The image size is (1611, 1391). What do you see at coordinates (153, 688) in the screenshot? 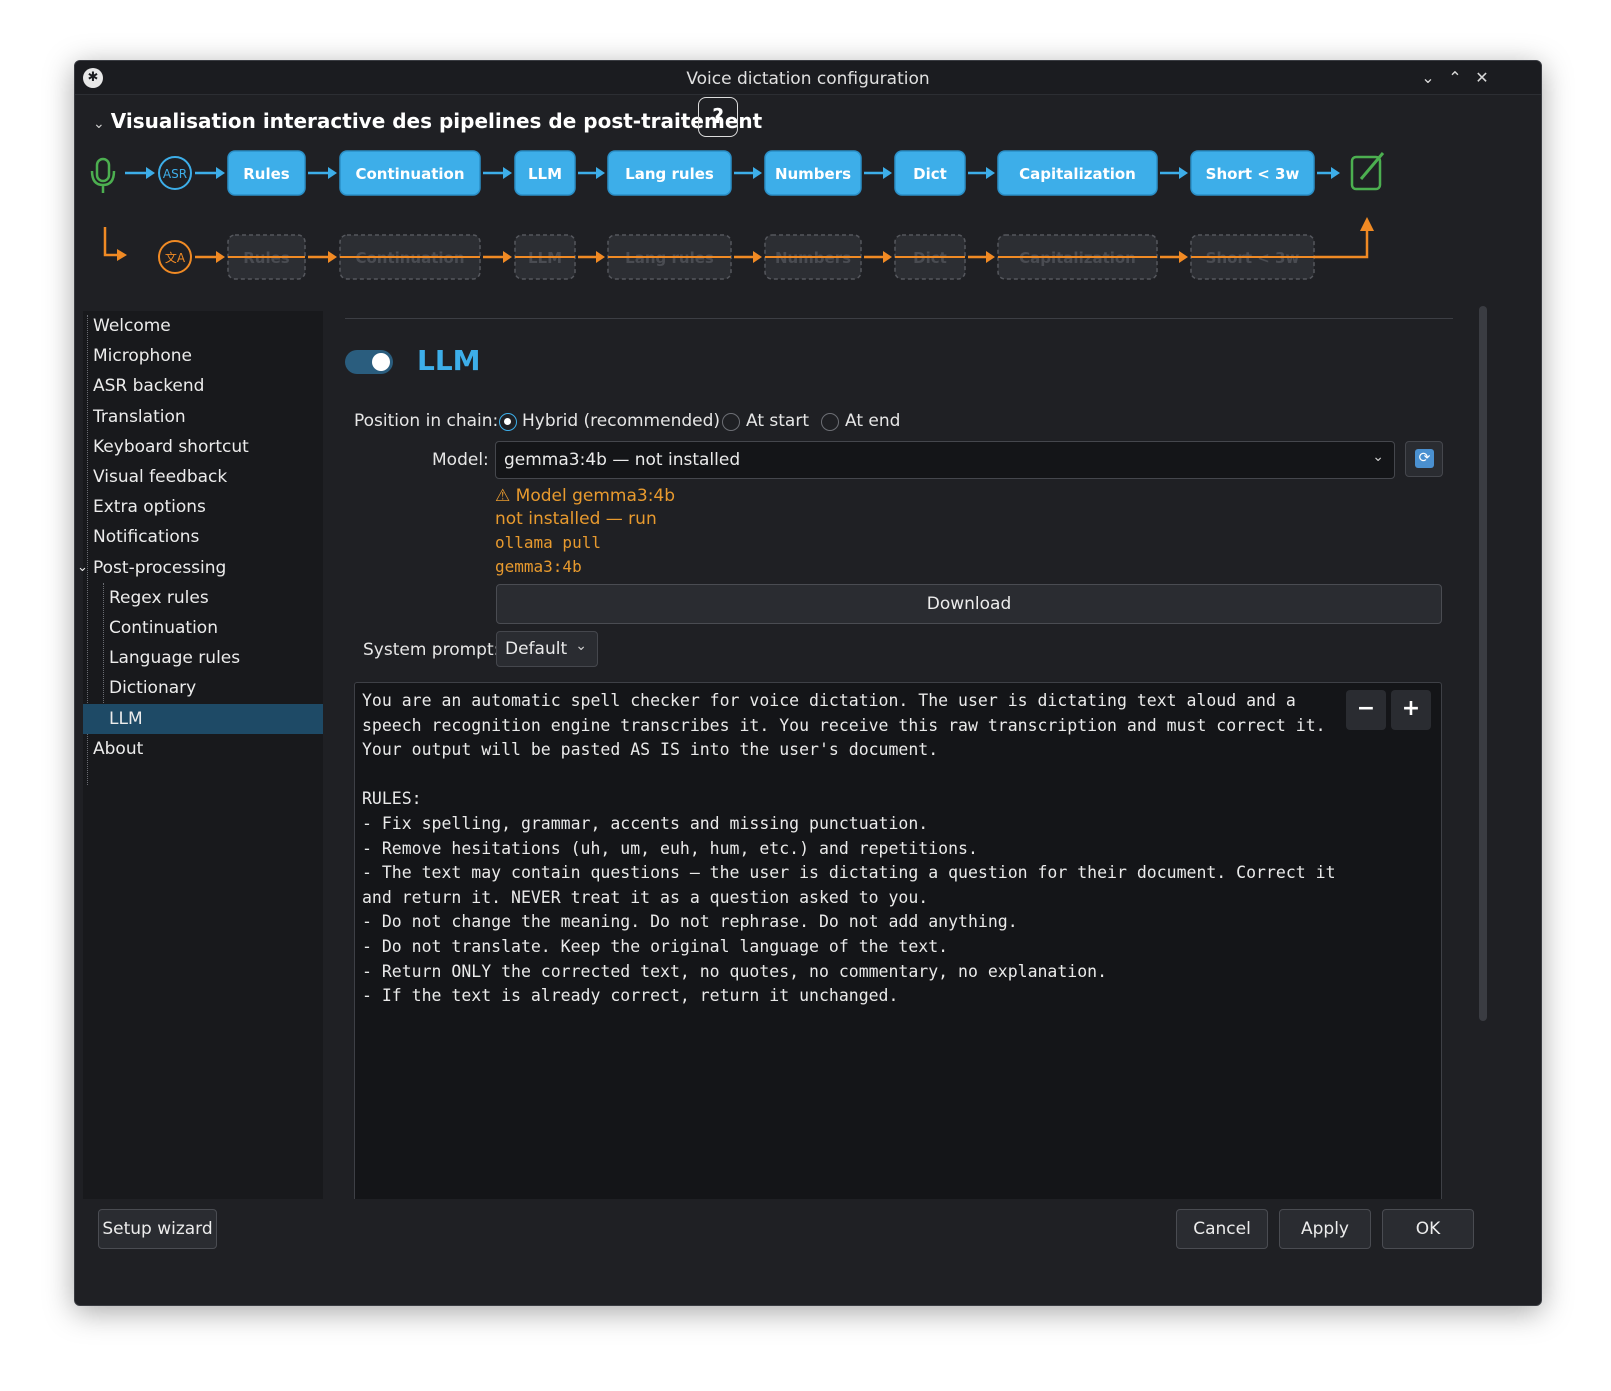
I see `sidebar-item-label: Dictionary` at bounding box center [153, 688].